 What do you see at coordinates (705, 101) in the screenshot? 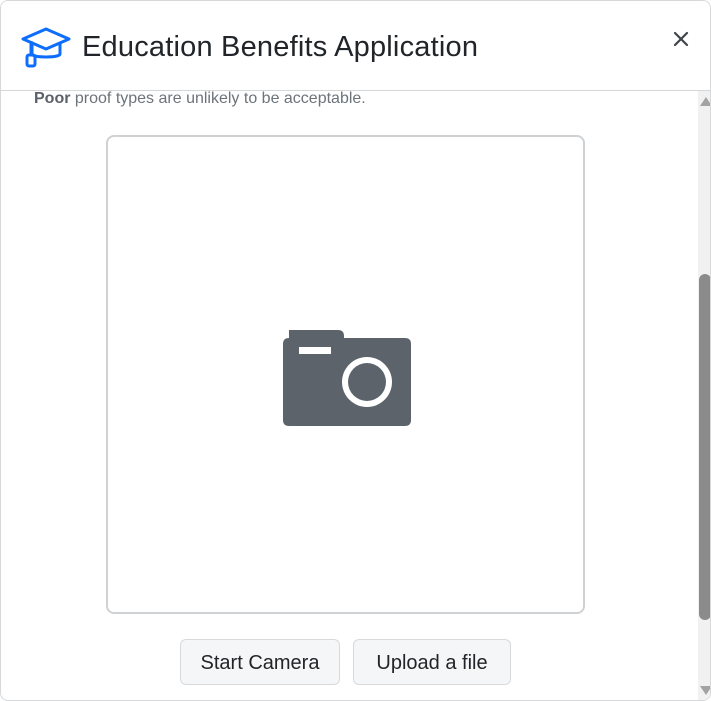
I see `scroll-up-arrow-icon` at bounding box center [705, 101].